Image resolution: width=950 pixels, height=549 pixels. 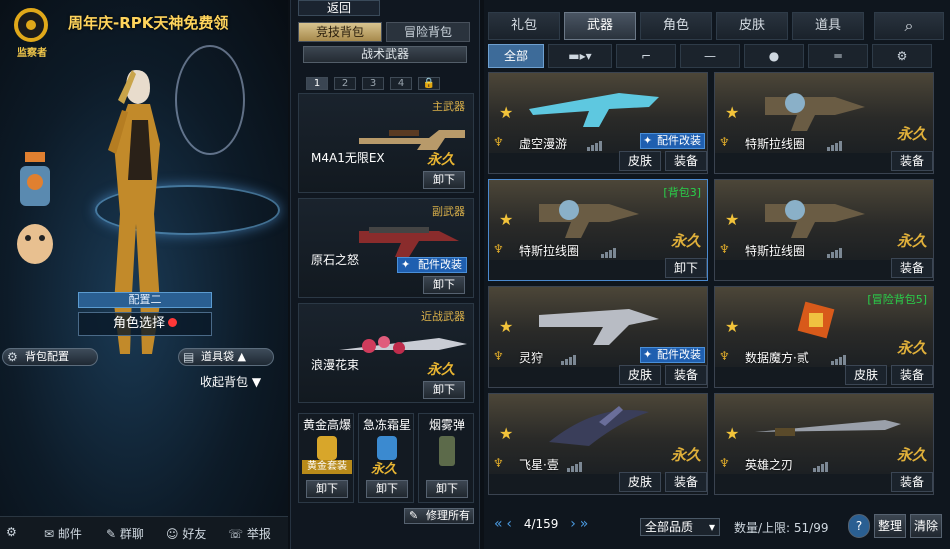 What do you see at coordinates (335, 260) in the screenshot?
I see `weapon-name: 原石之怒` at bounding box center [335, 260].